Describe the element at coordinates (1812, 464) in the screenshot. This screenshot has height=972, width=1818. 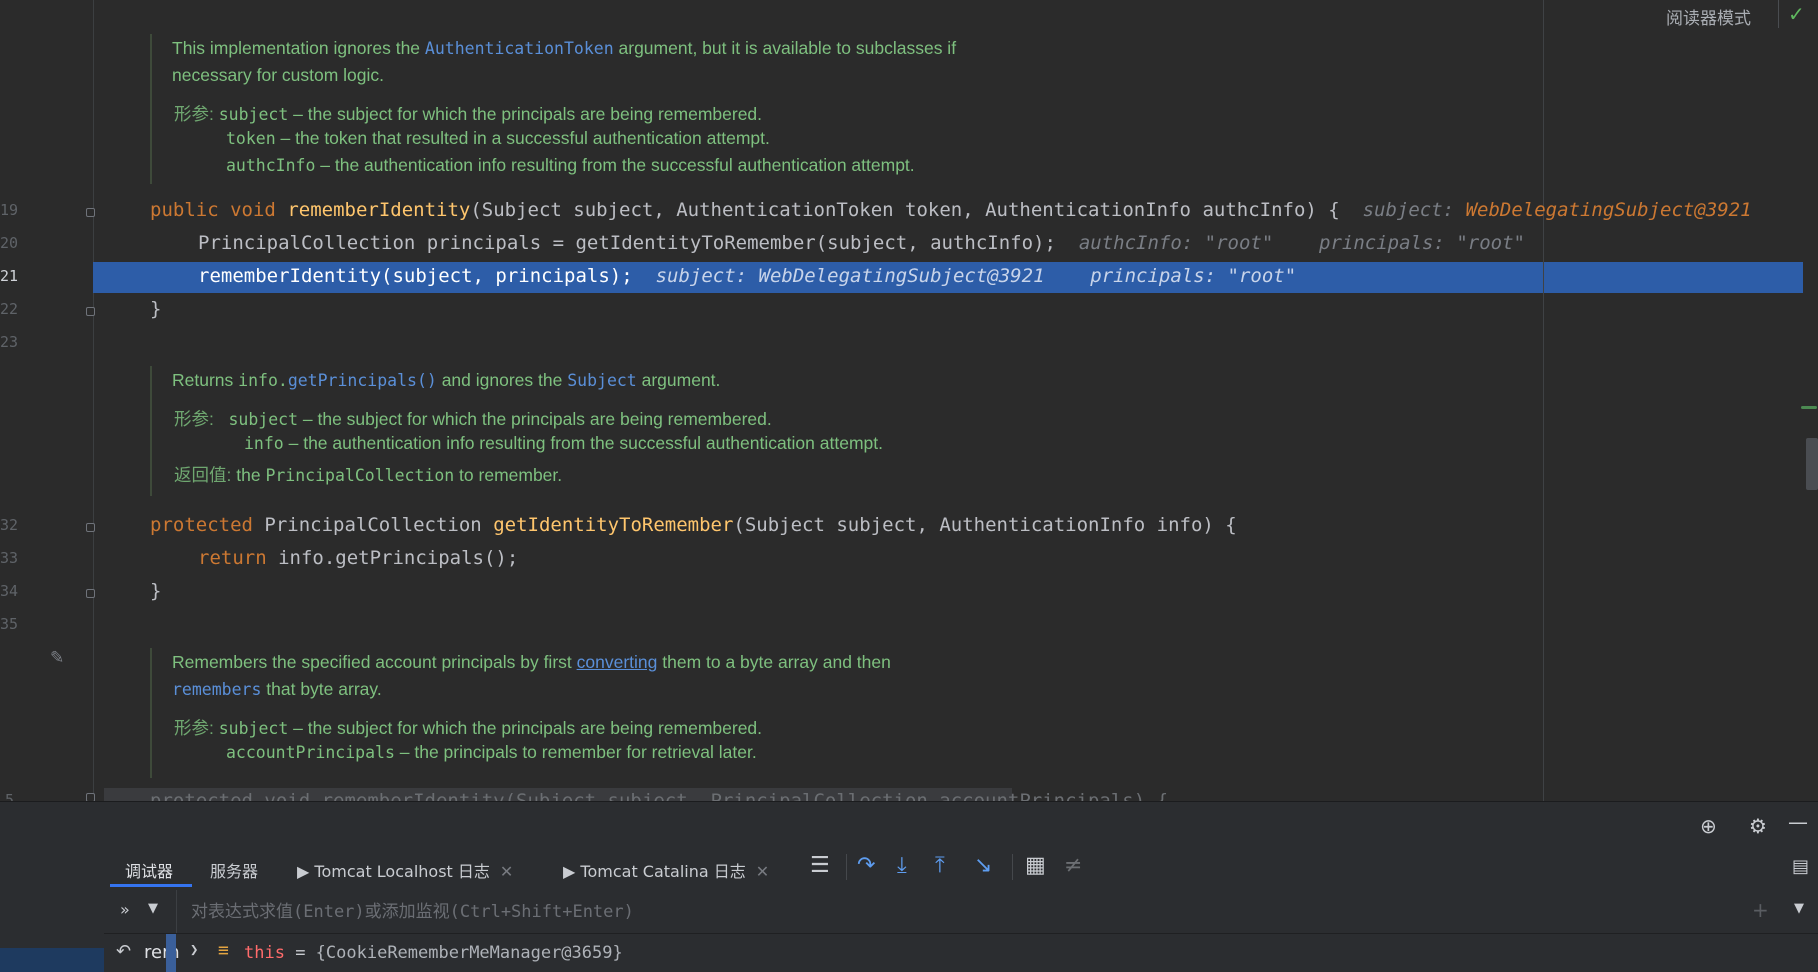
I see `scroll-thumb` at that location.